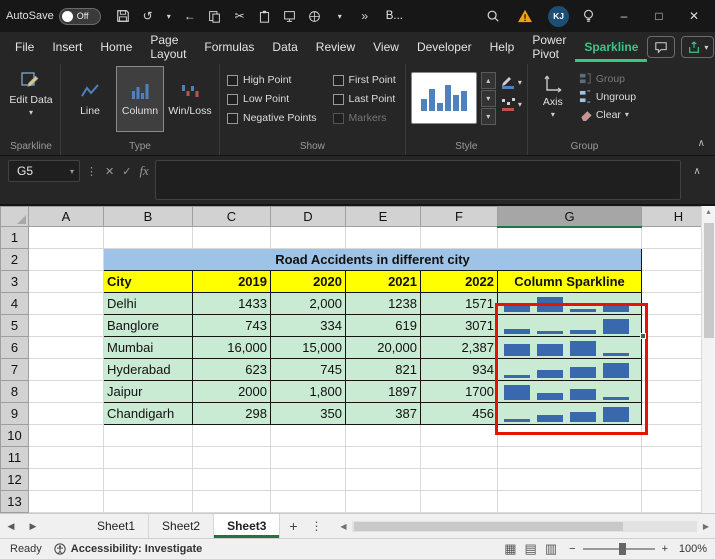 This screenshot has width=715, height=559. I want to click on normal-view-icon: ▦, so click(510, 549).